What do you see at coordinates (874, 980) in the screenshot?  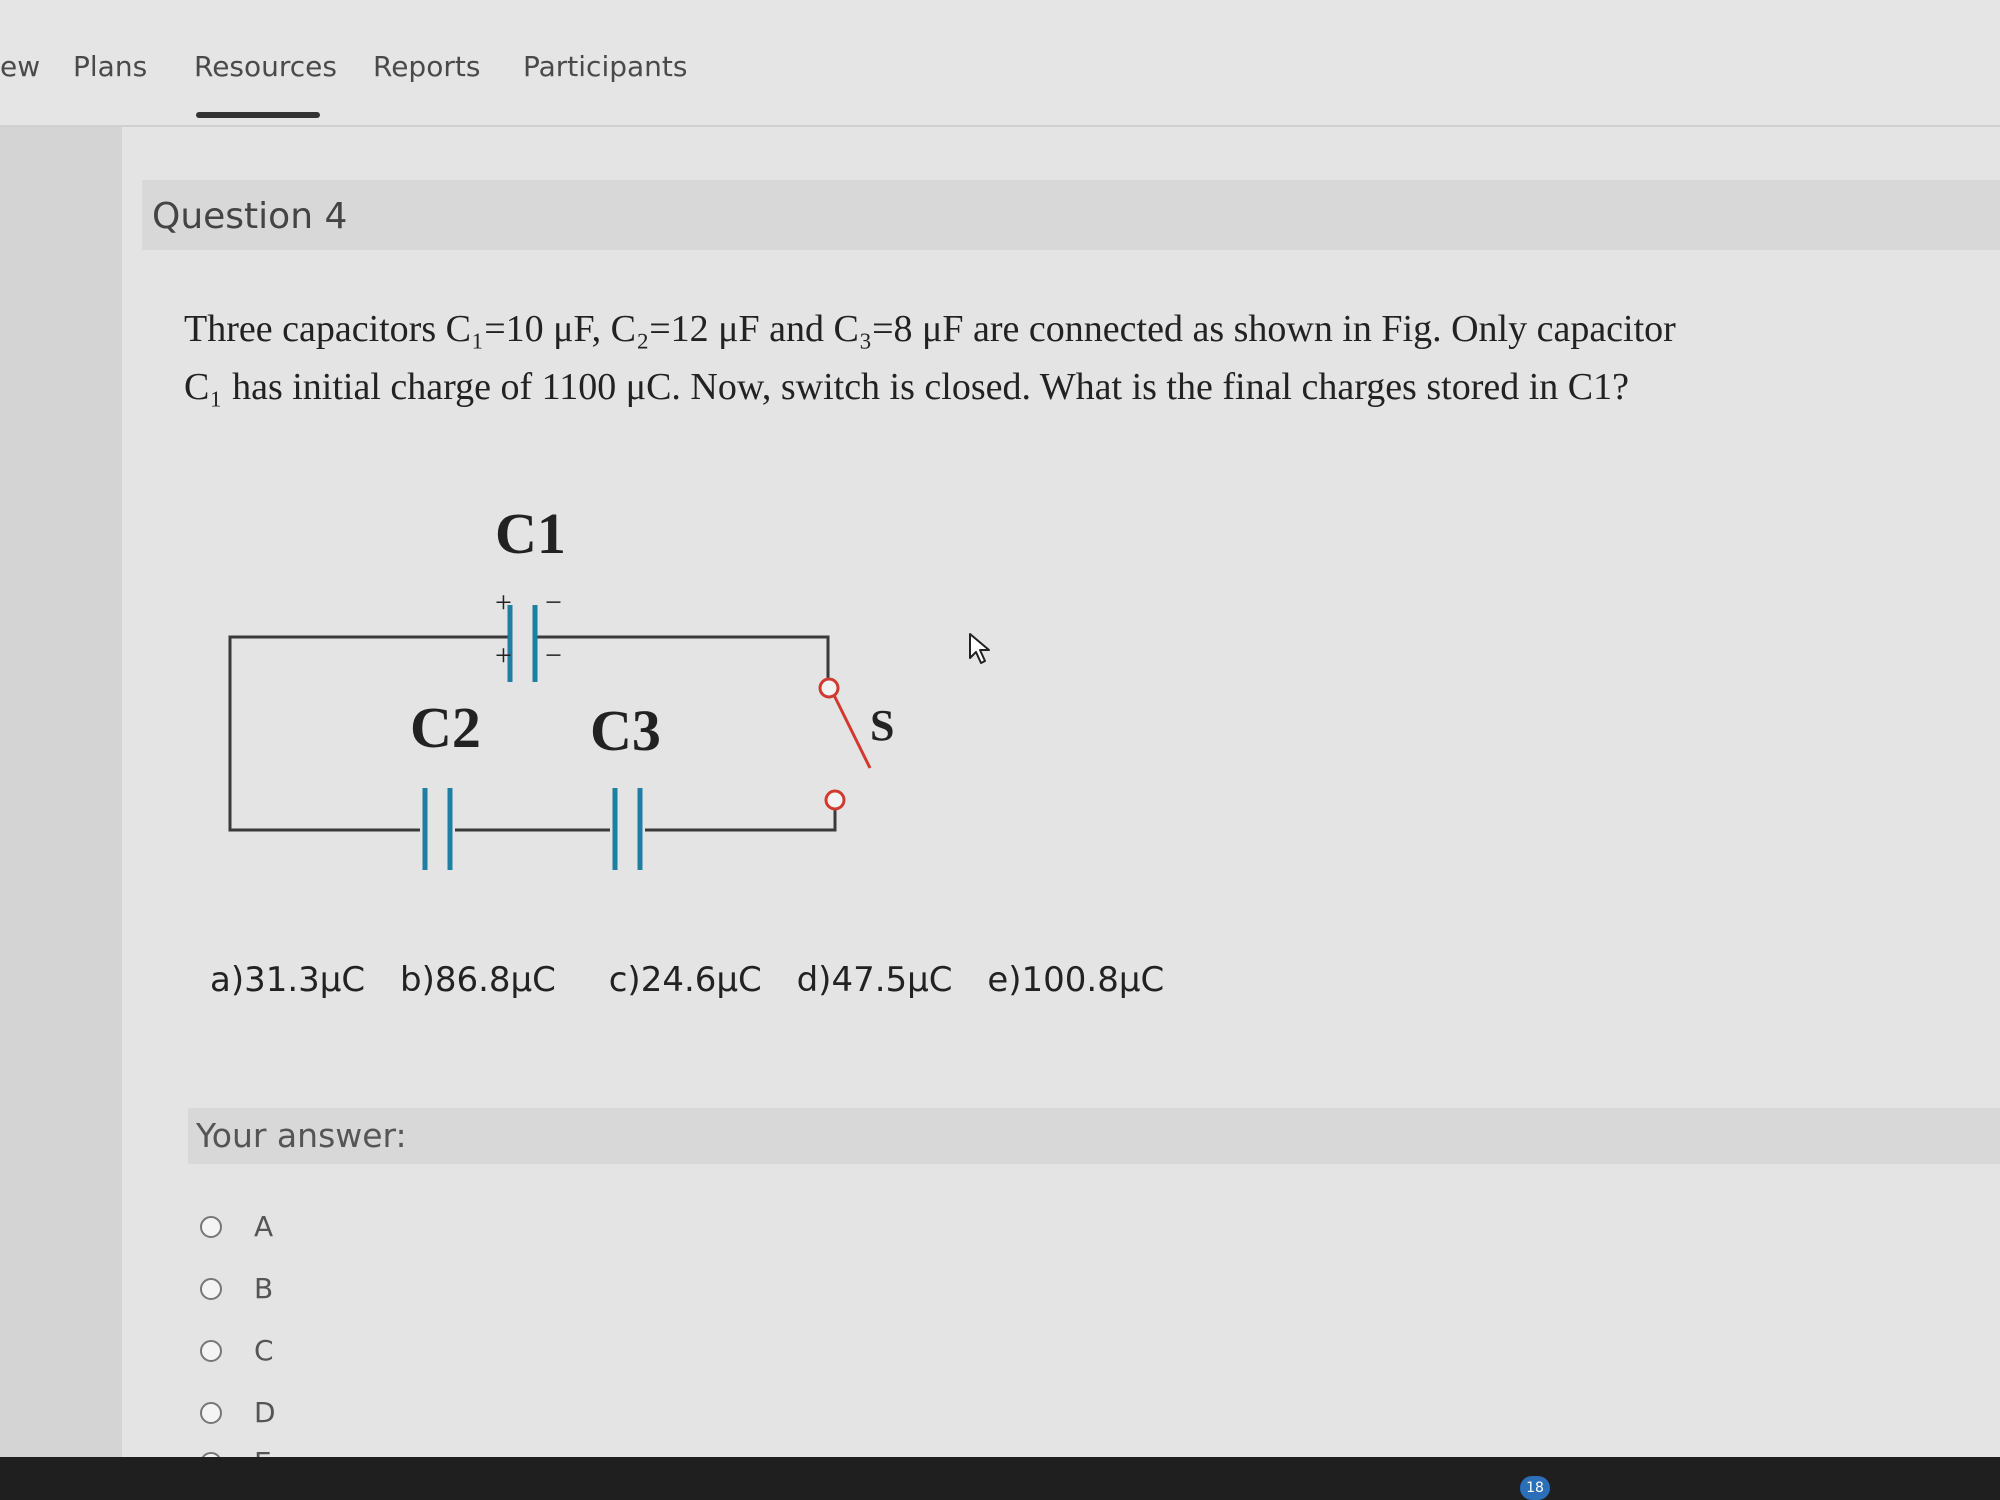 I see `option-d-text: d)47.5μC` at bounding box center [874, 980].